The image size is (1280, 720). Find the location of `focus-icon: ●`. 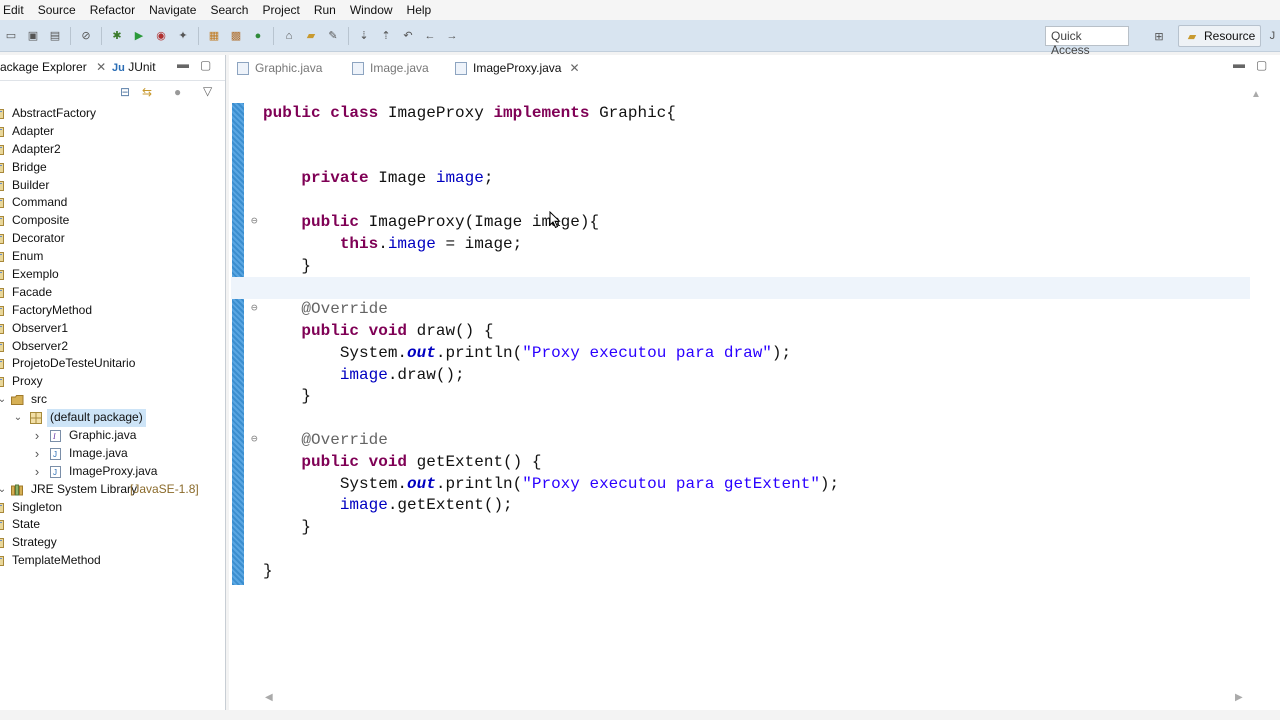

focus-icon: ● is located at coordinates (177, 92).